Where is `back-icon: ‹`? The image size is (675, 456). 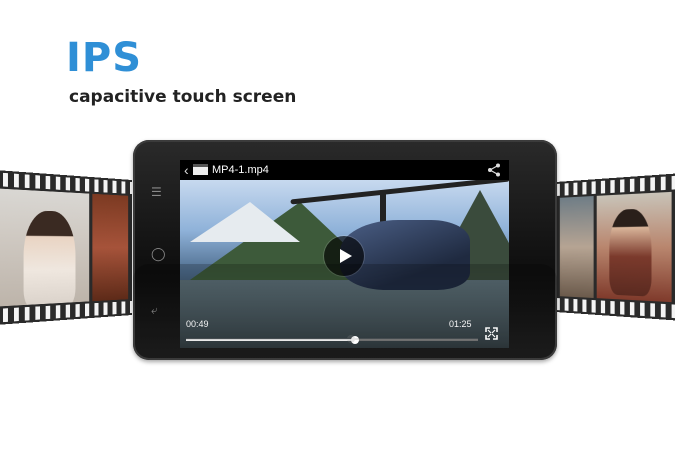 back-icon: ‹ is located at coordinates (186, 170).